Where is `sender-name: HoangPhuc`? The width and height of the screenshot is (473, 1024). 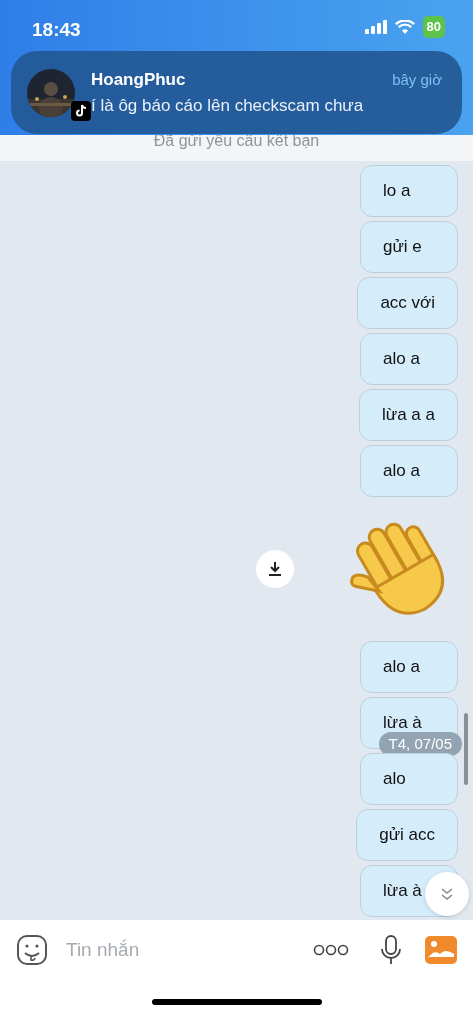
sender-name: HoangPhuc is located at coordinates (138, 80).